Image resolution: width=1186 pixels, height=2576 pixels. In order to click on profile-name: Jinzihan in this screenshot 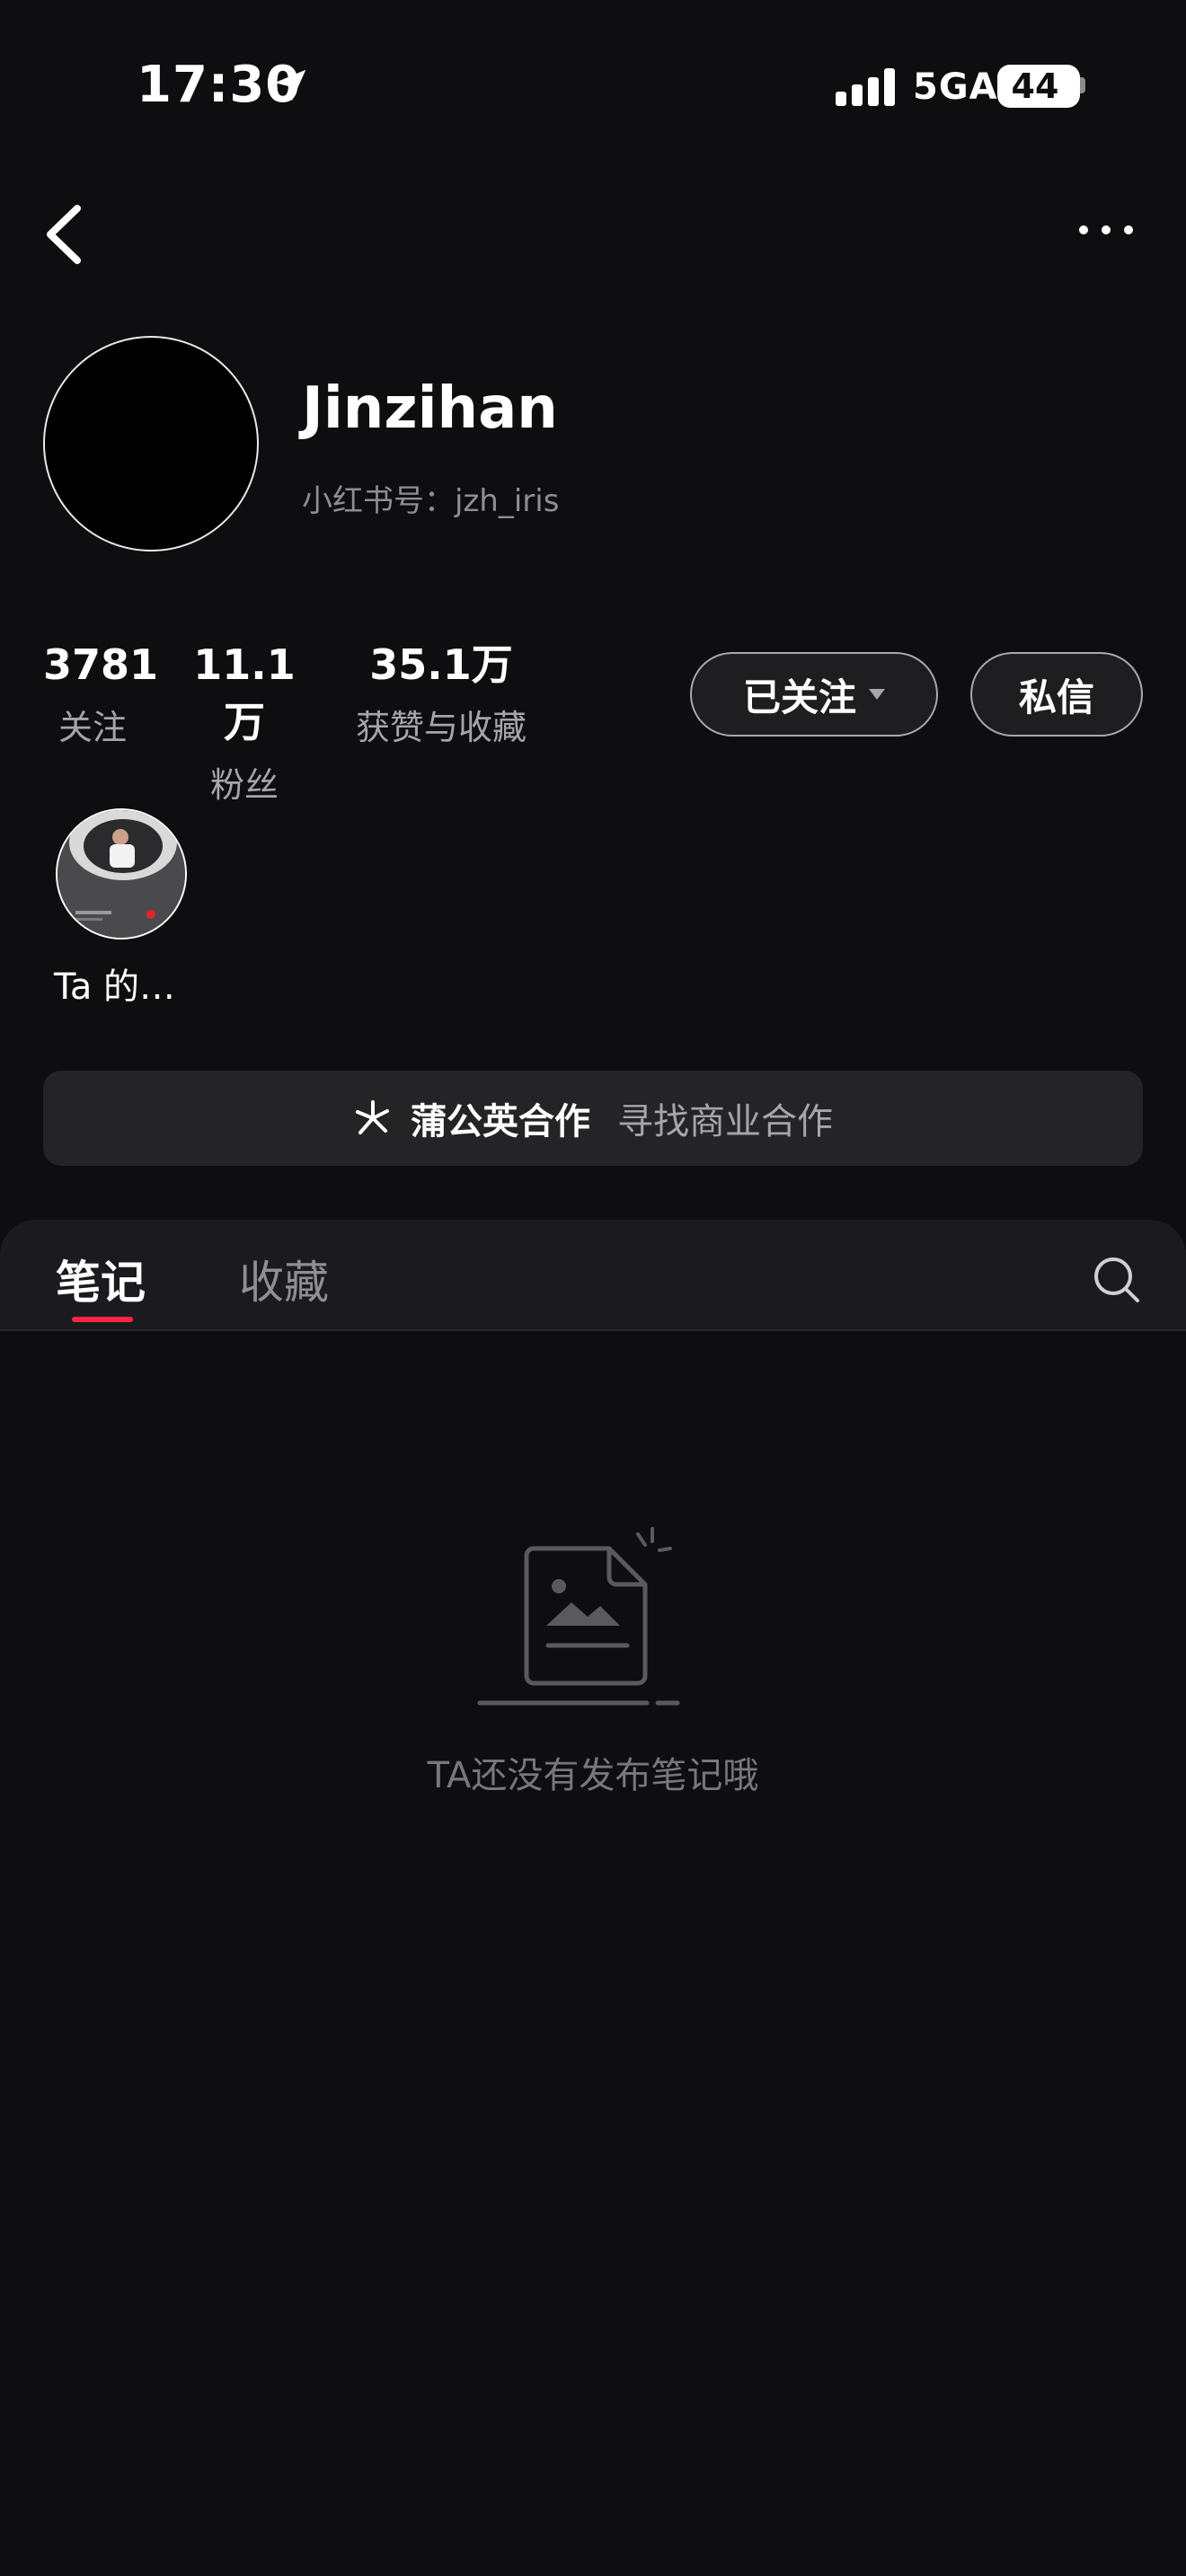, I will do `click(430, 408)`.